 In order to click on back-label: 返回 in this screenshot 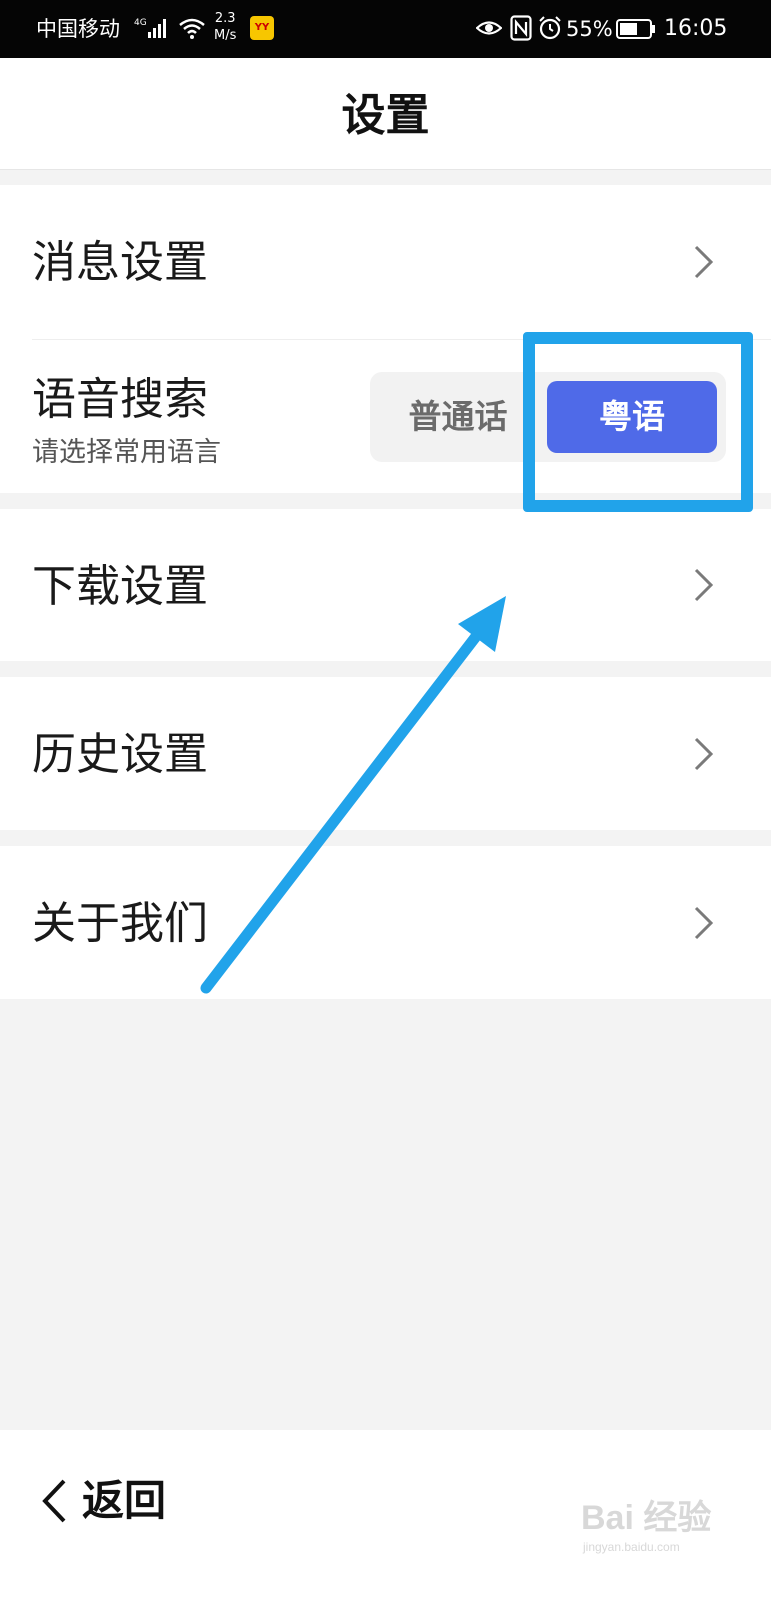, I will do `click(124, 1500)`.